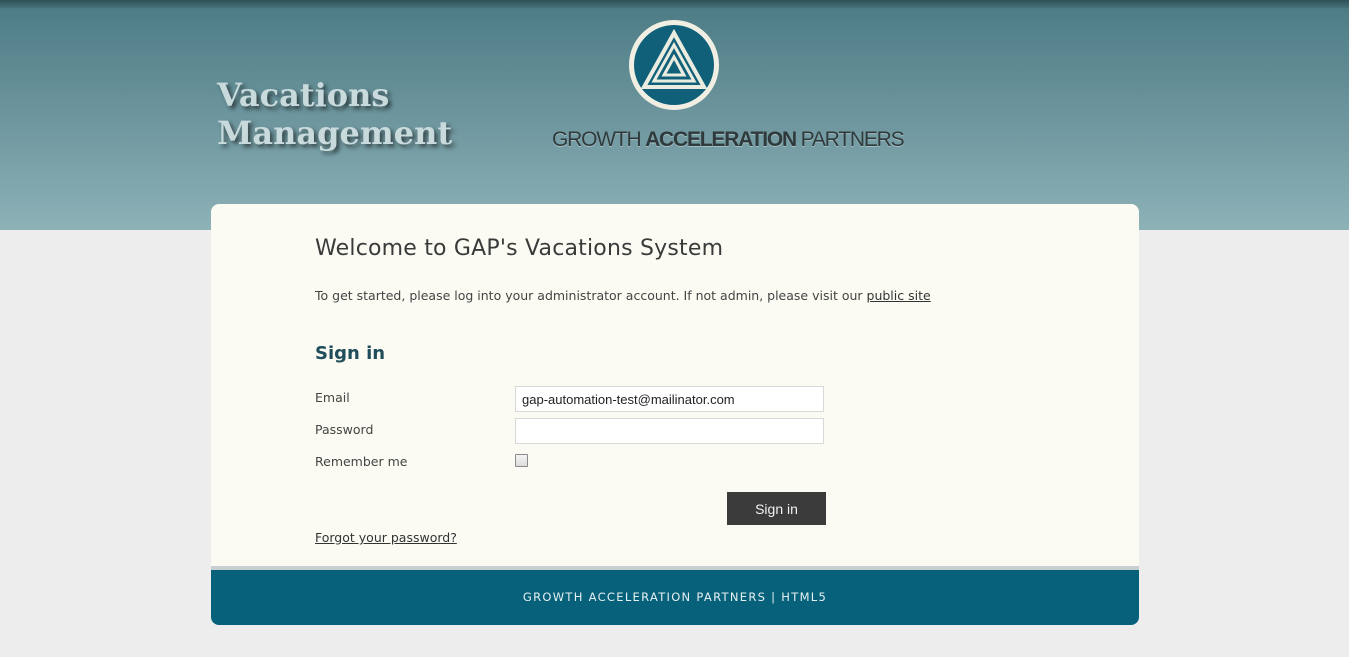 This screenshot has width=1349, height=657. What do you see at coordinates (361, 461) in the screenshot?
I see `remember-me-label: Remember me` at bounding box center [361, 461].